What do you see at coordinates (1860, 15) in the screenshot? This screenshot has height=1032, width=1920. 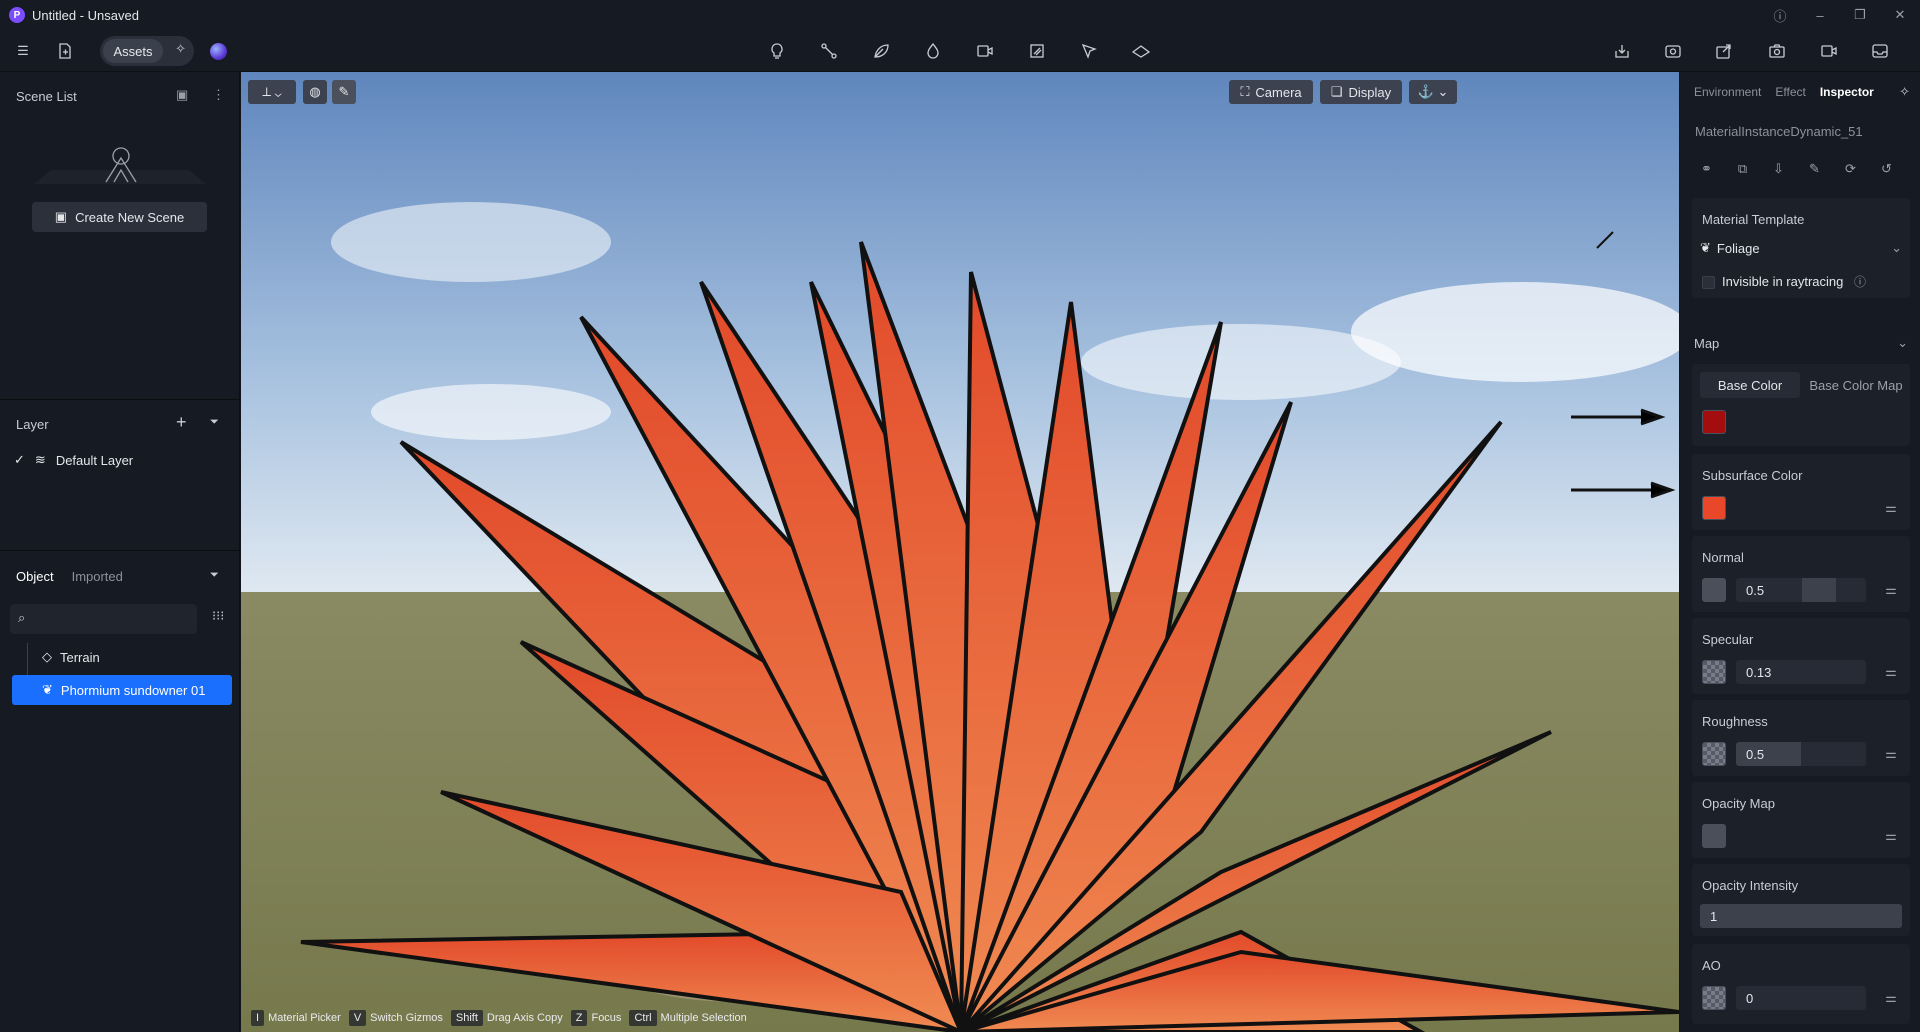 I see `restore-button: ❐` at bounding box center [1860, 15].